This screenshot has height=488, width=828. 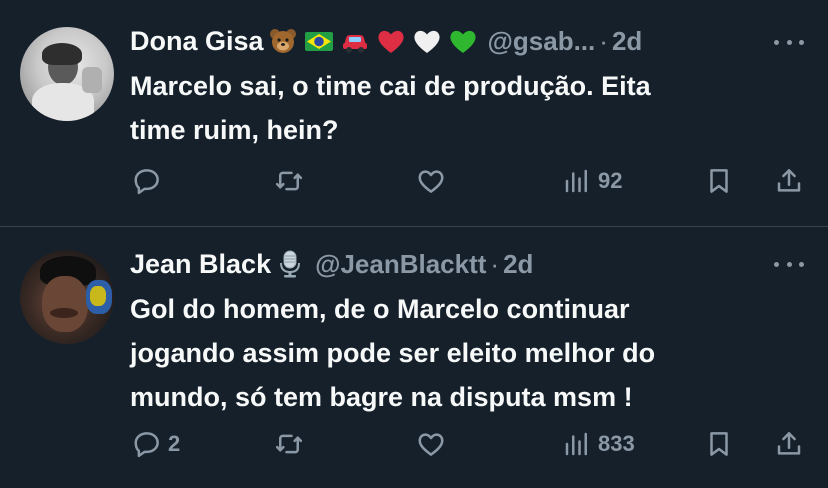 I want to click on tweet-header: Dona Gisa @gsab... · 2d, so click(x=386, y=41).